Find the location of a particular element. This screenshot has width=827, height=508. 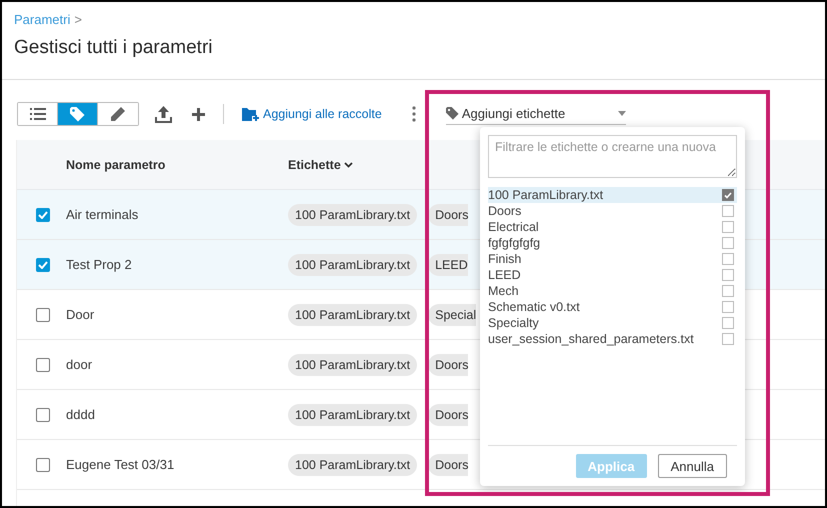

tag-filter-field: Filtrare le etichette o crearne una nuova is located at coordinates (612, 156).